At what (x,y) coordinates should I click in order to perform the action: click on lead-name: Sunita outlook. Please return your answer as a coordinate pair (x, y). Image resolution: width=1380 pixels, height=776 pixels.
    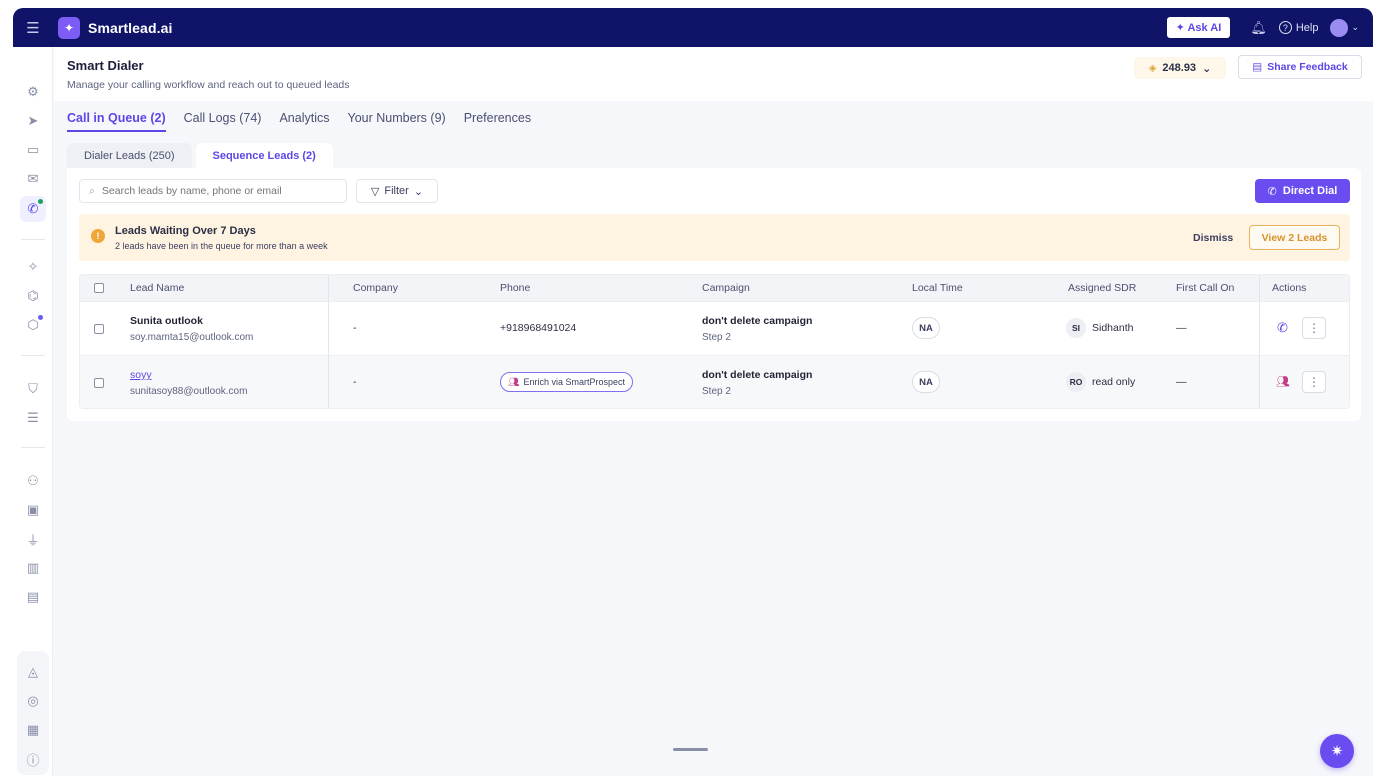
    Looking at the image, I should click on (191, 321).